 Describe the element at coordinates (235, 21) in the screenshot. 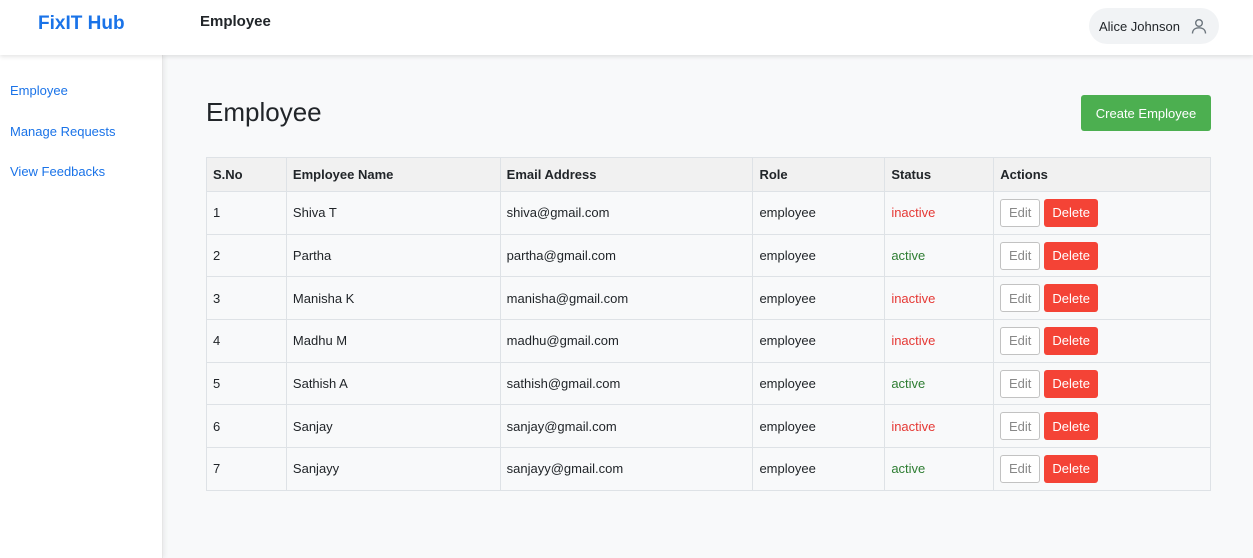

I see `header-title: Employee` at that location.